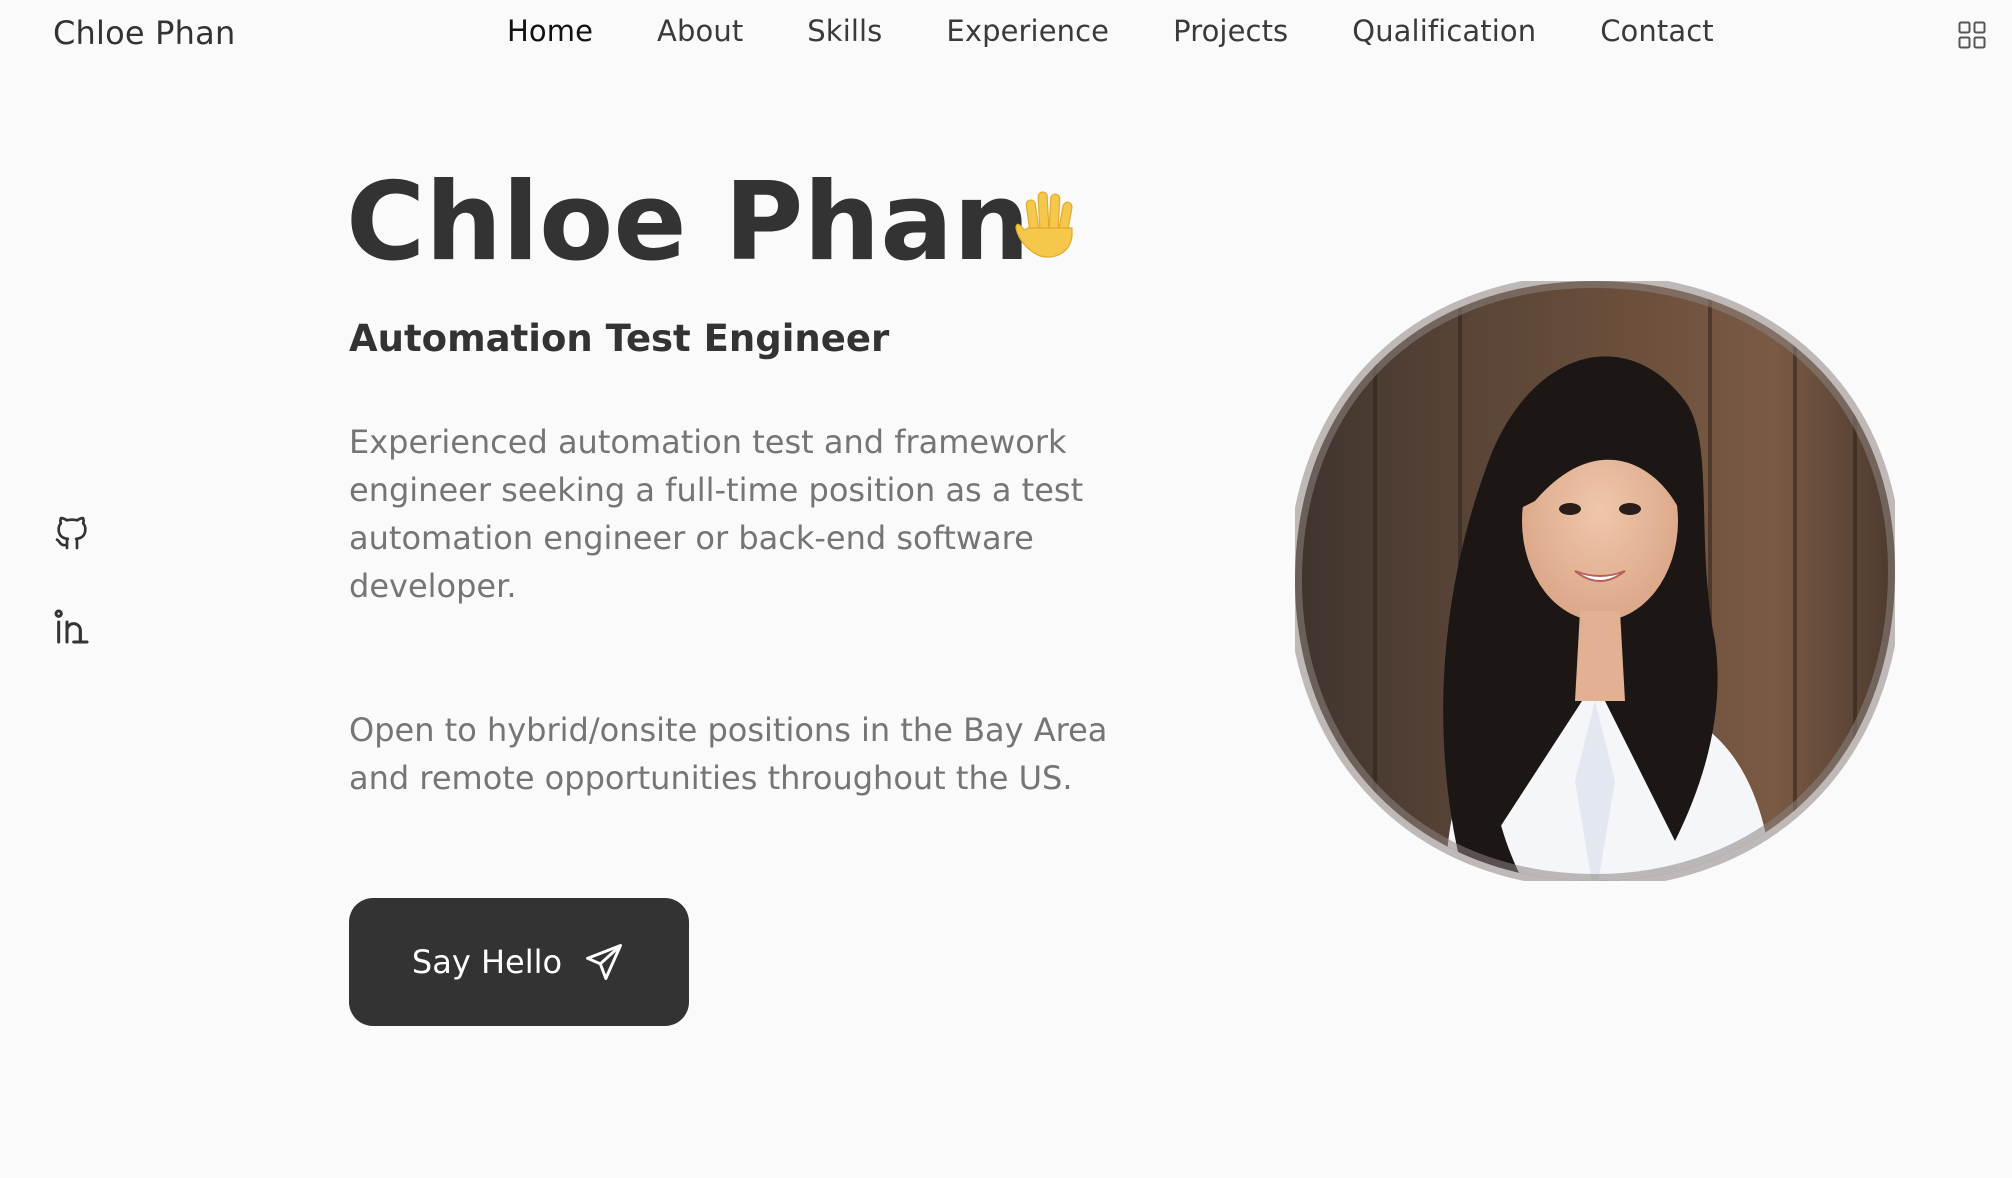 Image resolution: width=2012 pixels, height=1178 pixels. What do you see at coordinates (144, 33) in the screenshot?
I see `site-logo: Chloe Phan` at bounding box center [144, 33].